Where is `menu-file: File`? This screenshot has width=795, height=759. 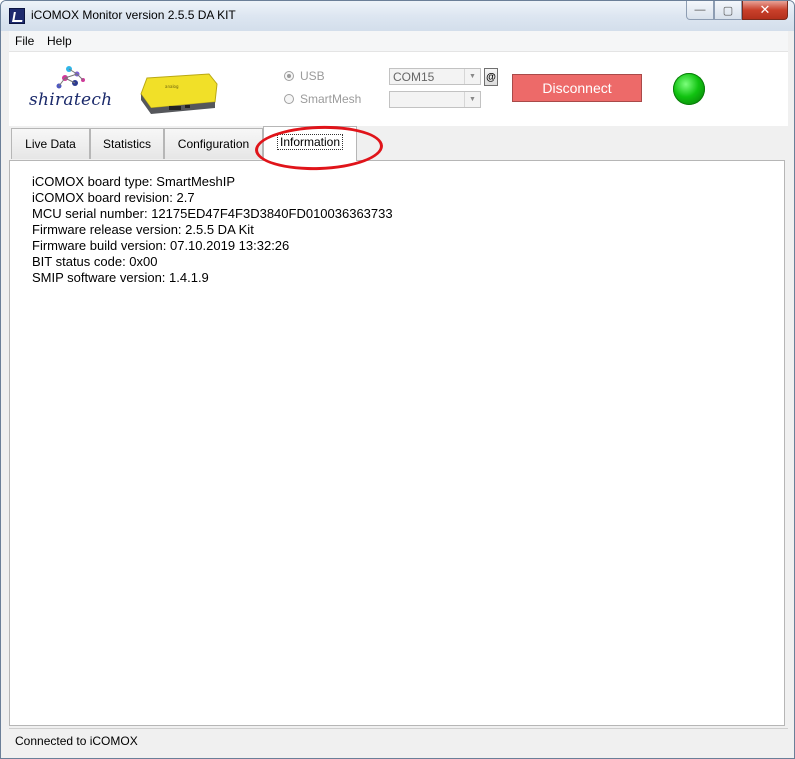
menu-file: File is located at coordinates (24, 41).